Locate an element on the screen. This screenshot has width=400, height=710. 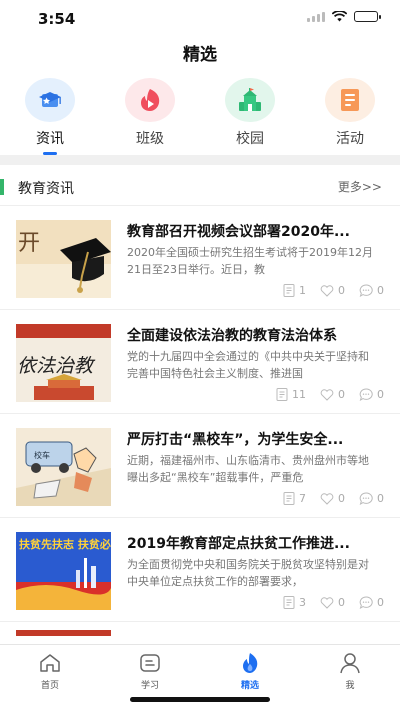
home-indicator is located at coordinates (200, 699).